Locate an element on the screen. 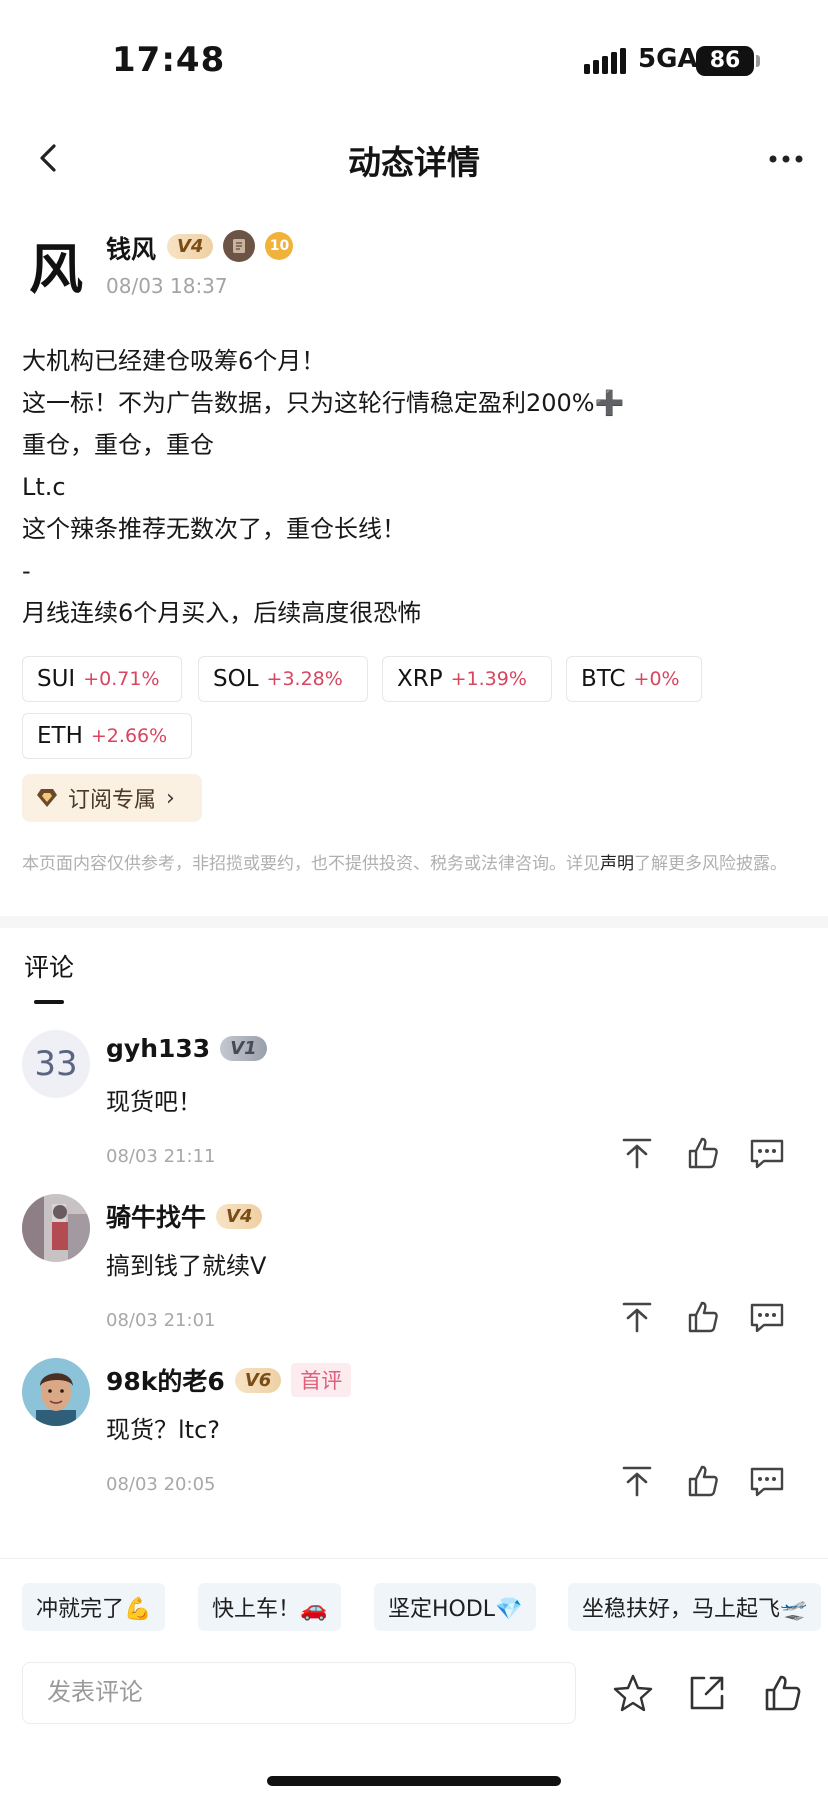 Image resolution: width=828 pixels, height=1800 pixels. comment-text: 搞到钱了就续V is located at coordinates (186, 1266).